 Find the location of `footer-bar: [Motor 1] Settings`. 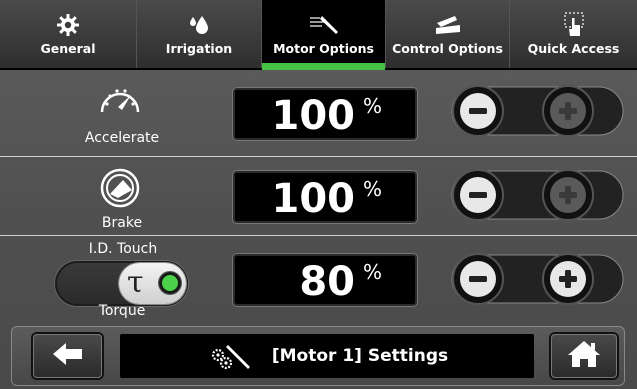

footer-bar: [Motor 1] Settings is located at coordinates (318, 356).